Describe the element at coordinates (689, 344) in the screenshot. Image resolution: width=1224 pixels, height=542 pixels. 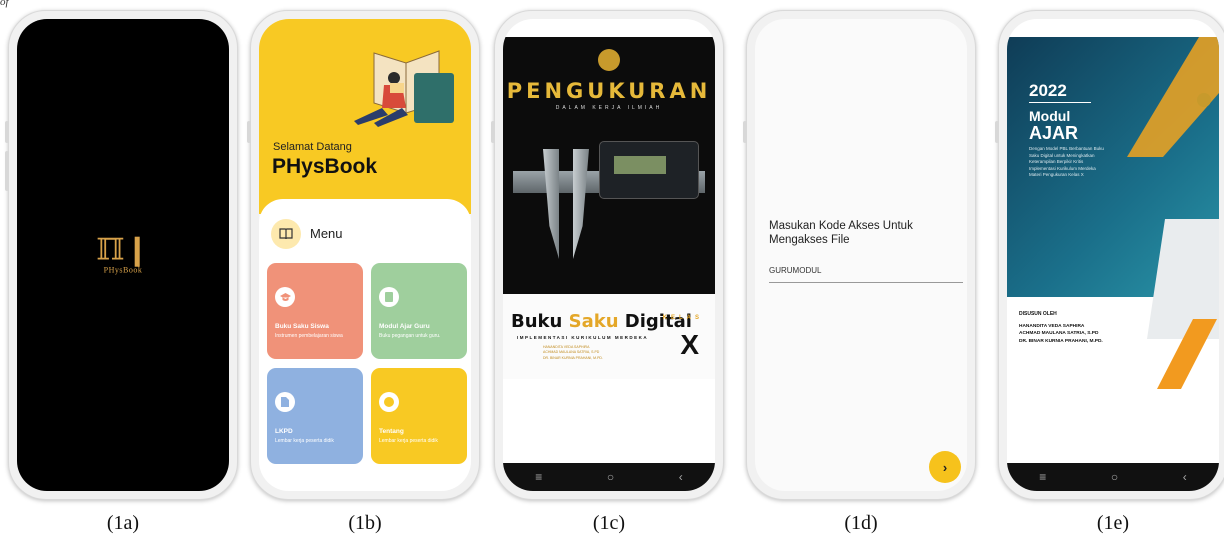
I see `cover-kelas-value: X` at that location.